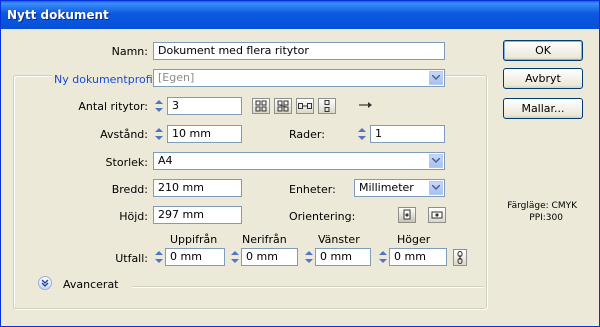  What do you see at coordinates (437, 215) in the screenshot?
I see `landscape-icon` at bounding box center [437, 215].